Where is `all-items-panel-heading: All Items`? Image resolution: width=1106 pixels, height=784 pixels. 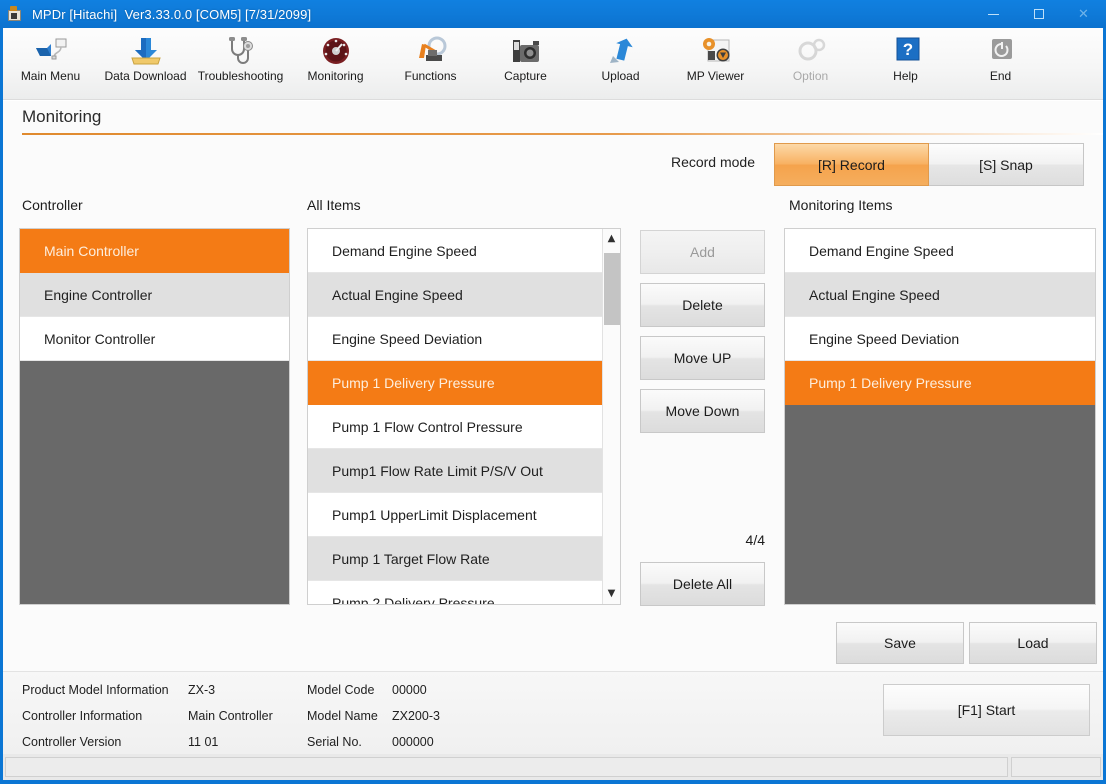 all-items-panel-heading: All Items is located at coordinates (334, 205).